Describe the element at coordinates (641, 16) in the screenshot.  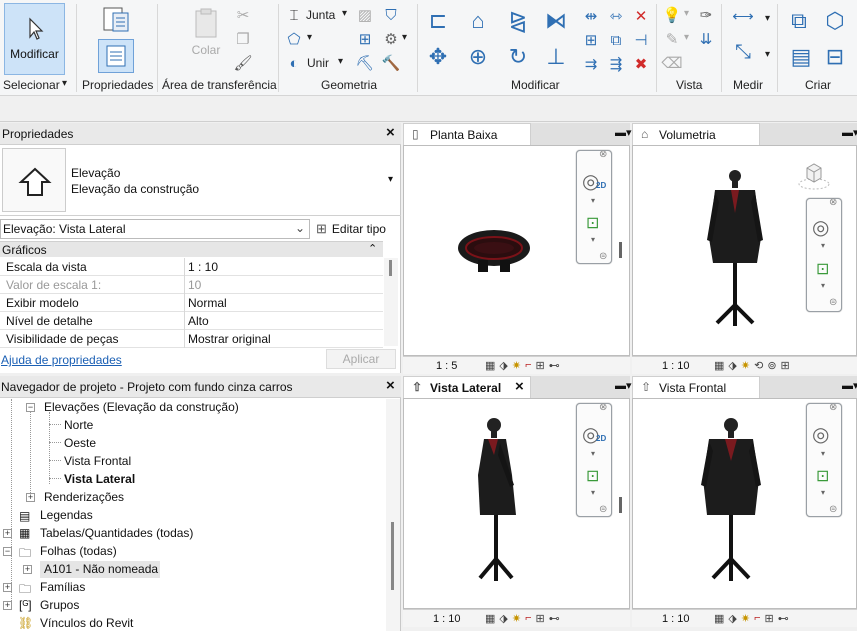
I see `unpin-icon: ✕` at that location.